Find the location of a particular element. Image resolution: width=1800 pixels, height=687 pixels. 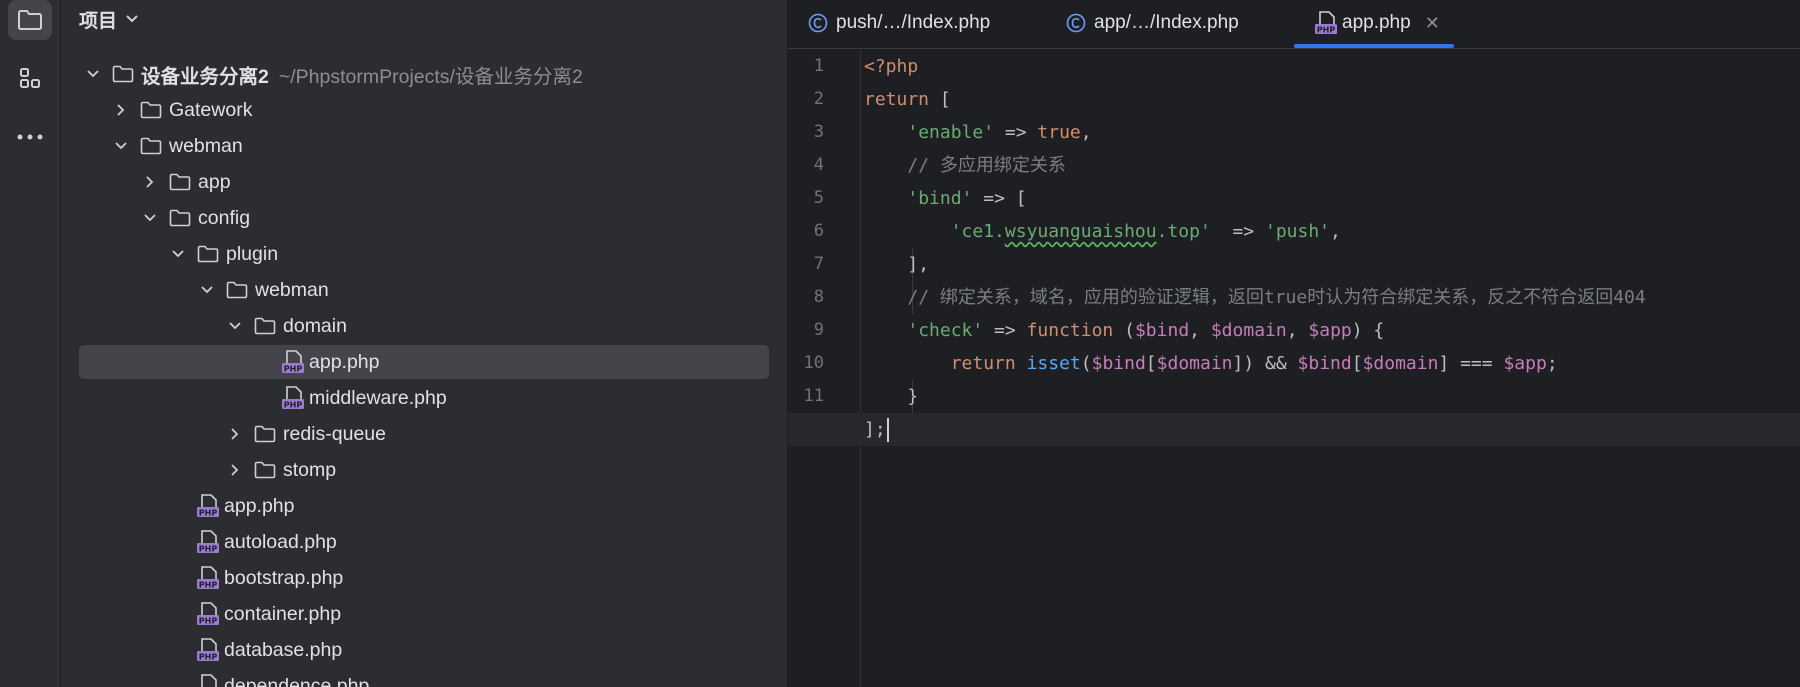

tree-item-label: bootstrap.php is located at coordinates (284, 577).